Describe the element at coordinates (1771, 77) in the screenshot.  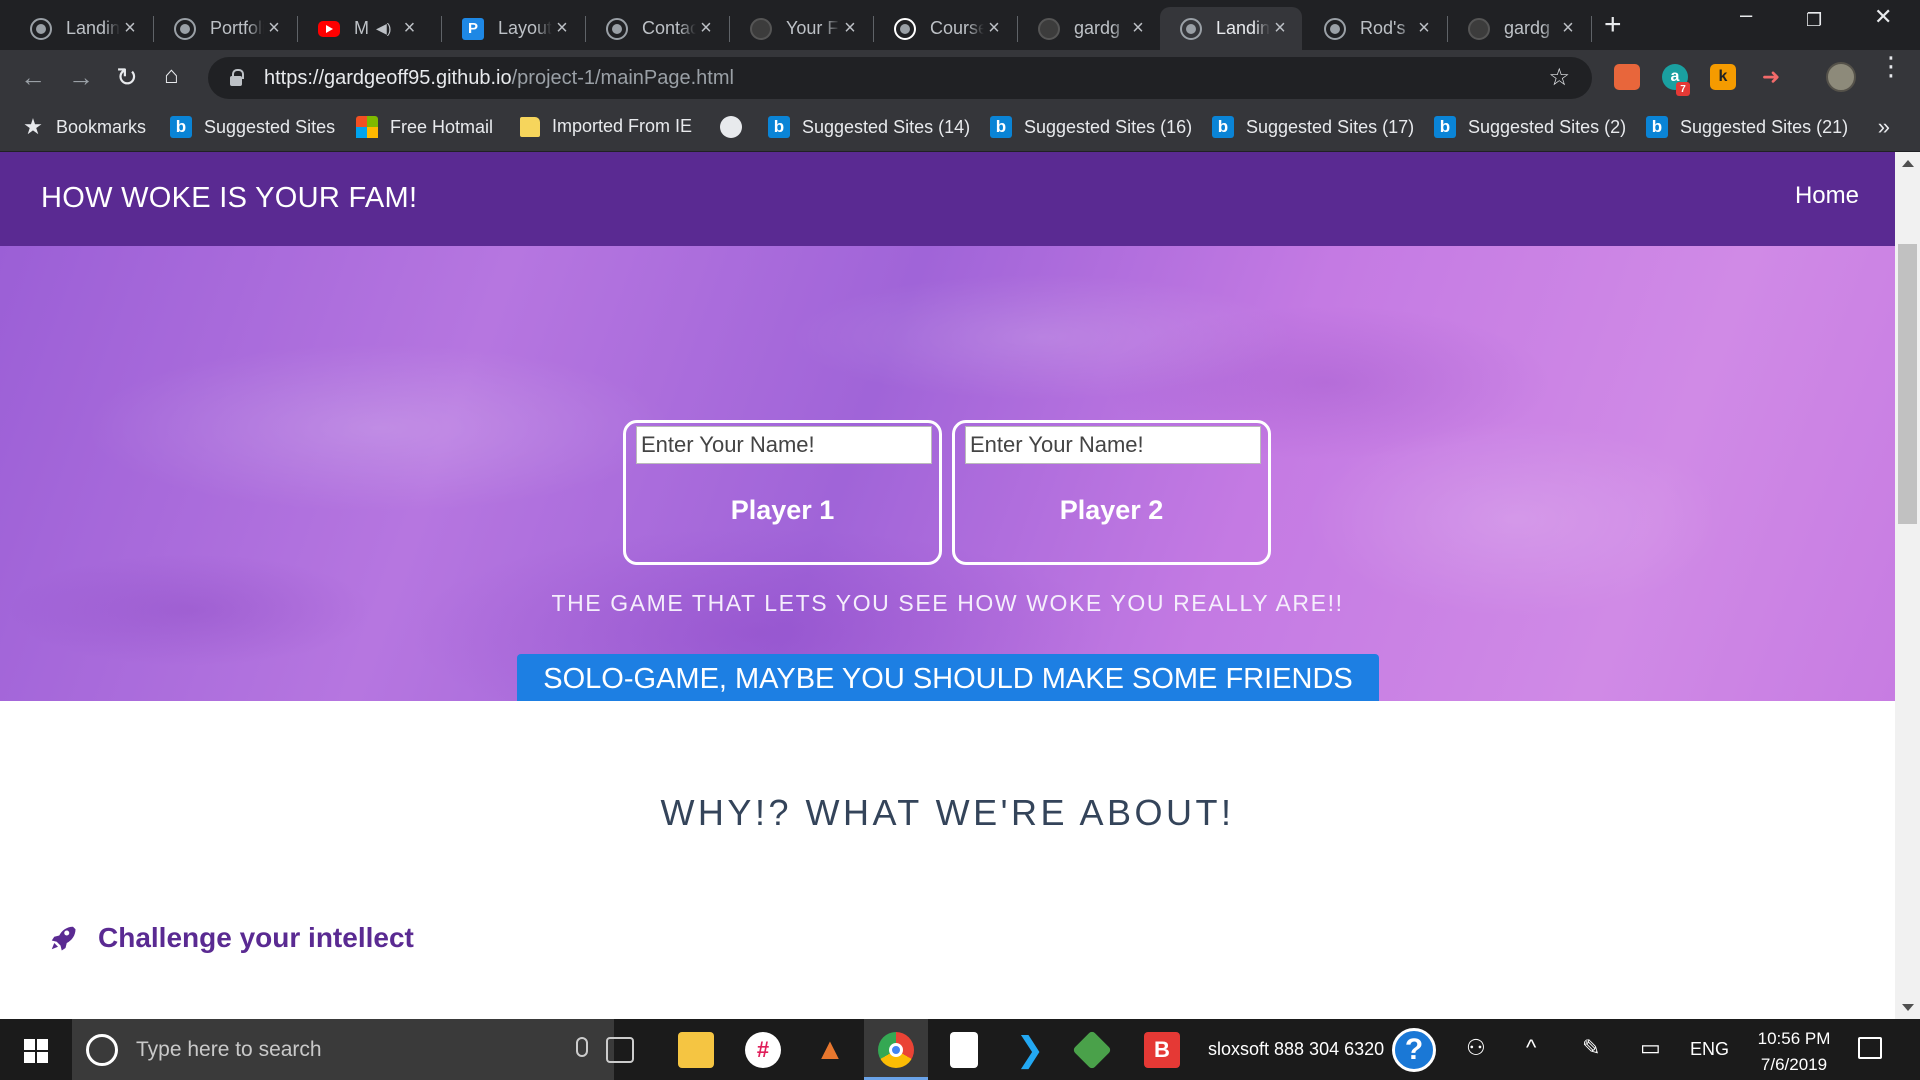
I see `arrow-extension-icon: ➜` at that location.